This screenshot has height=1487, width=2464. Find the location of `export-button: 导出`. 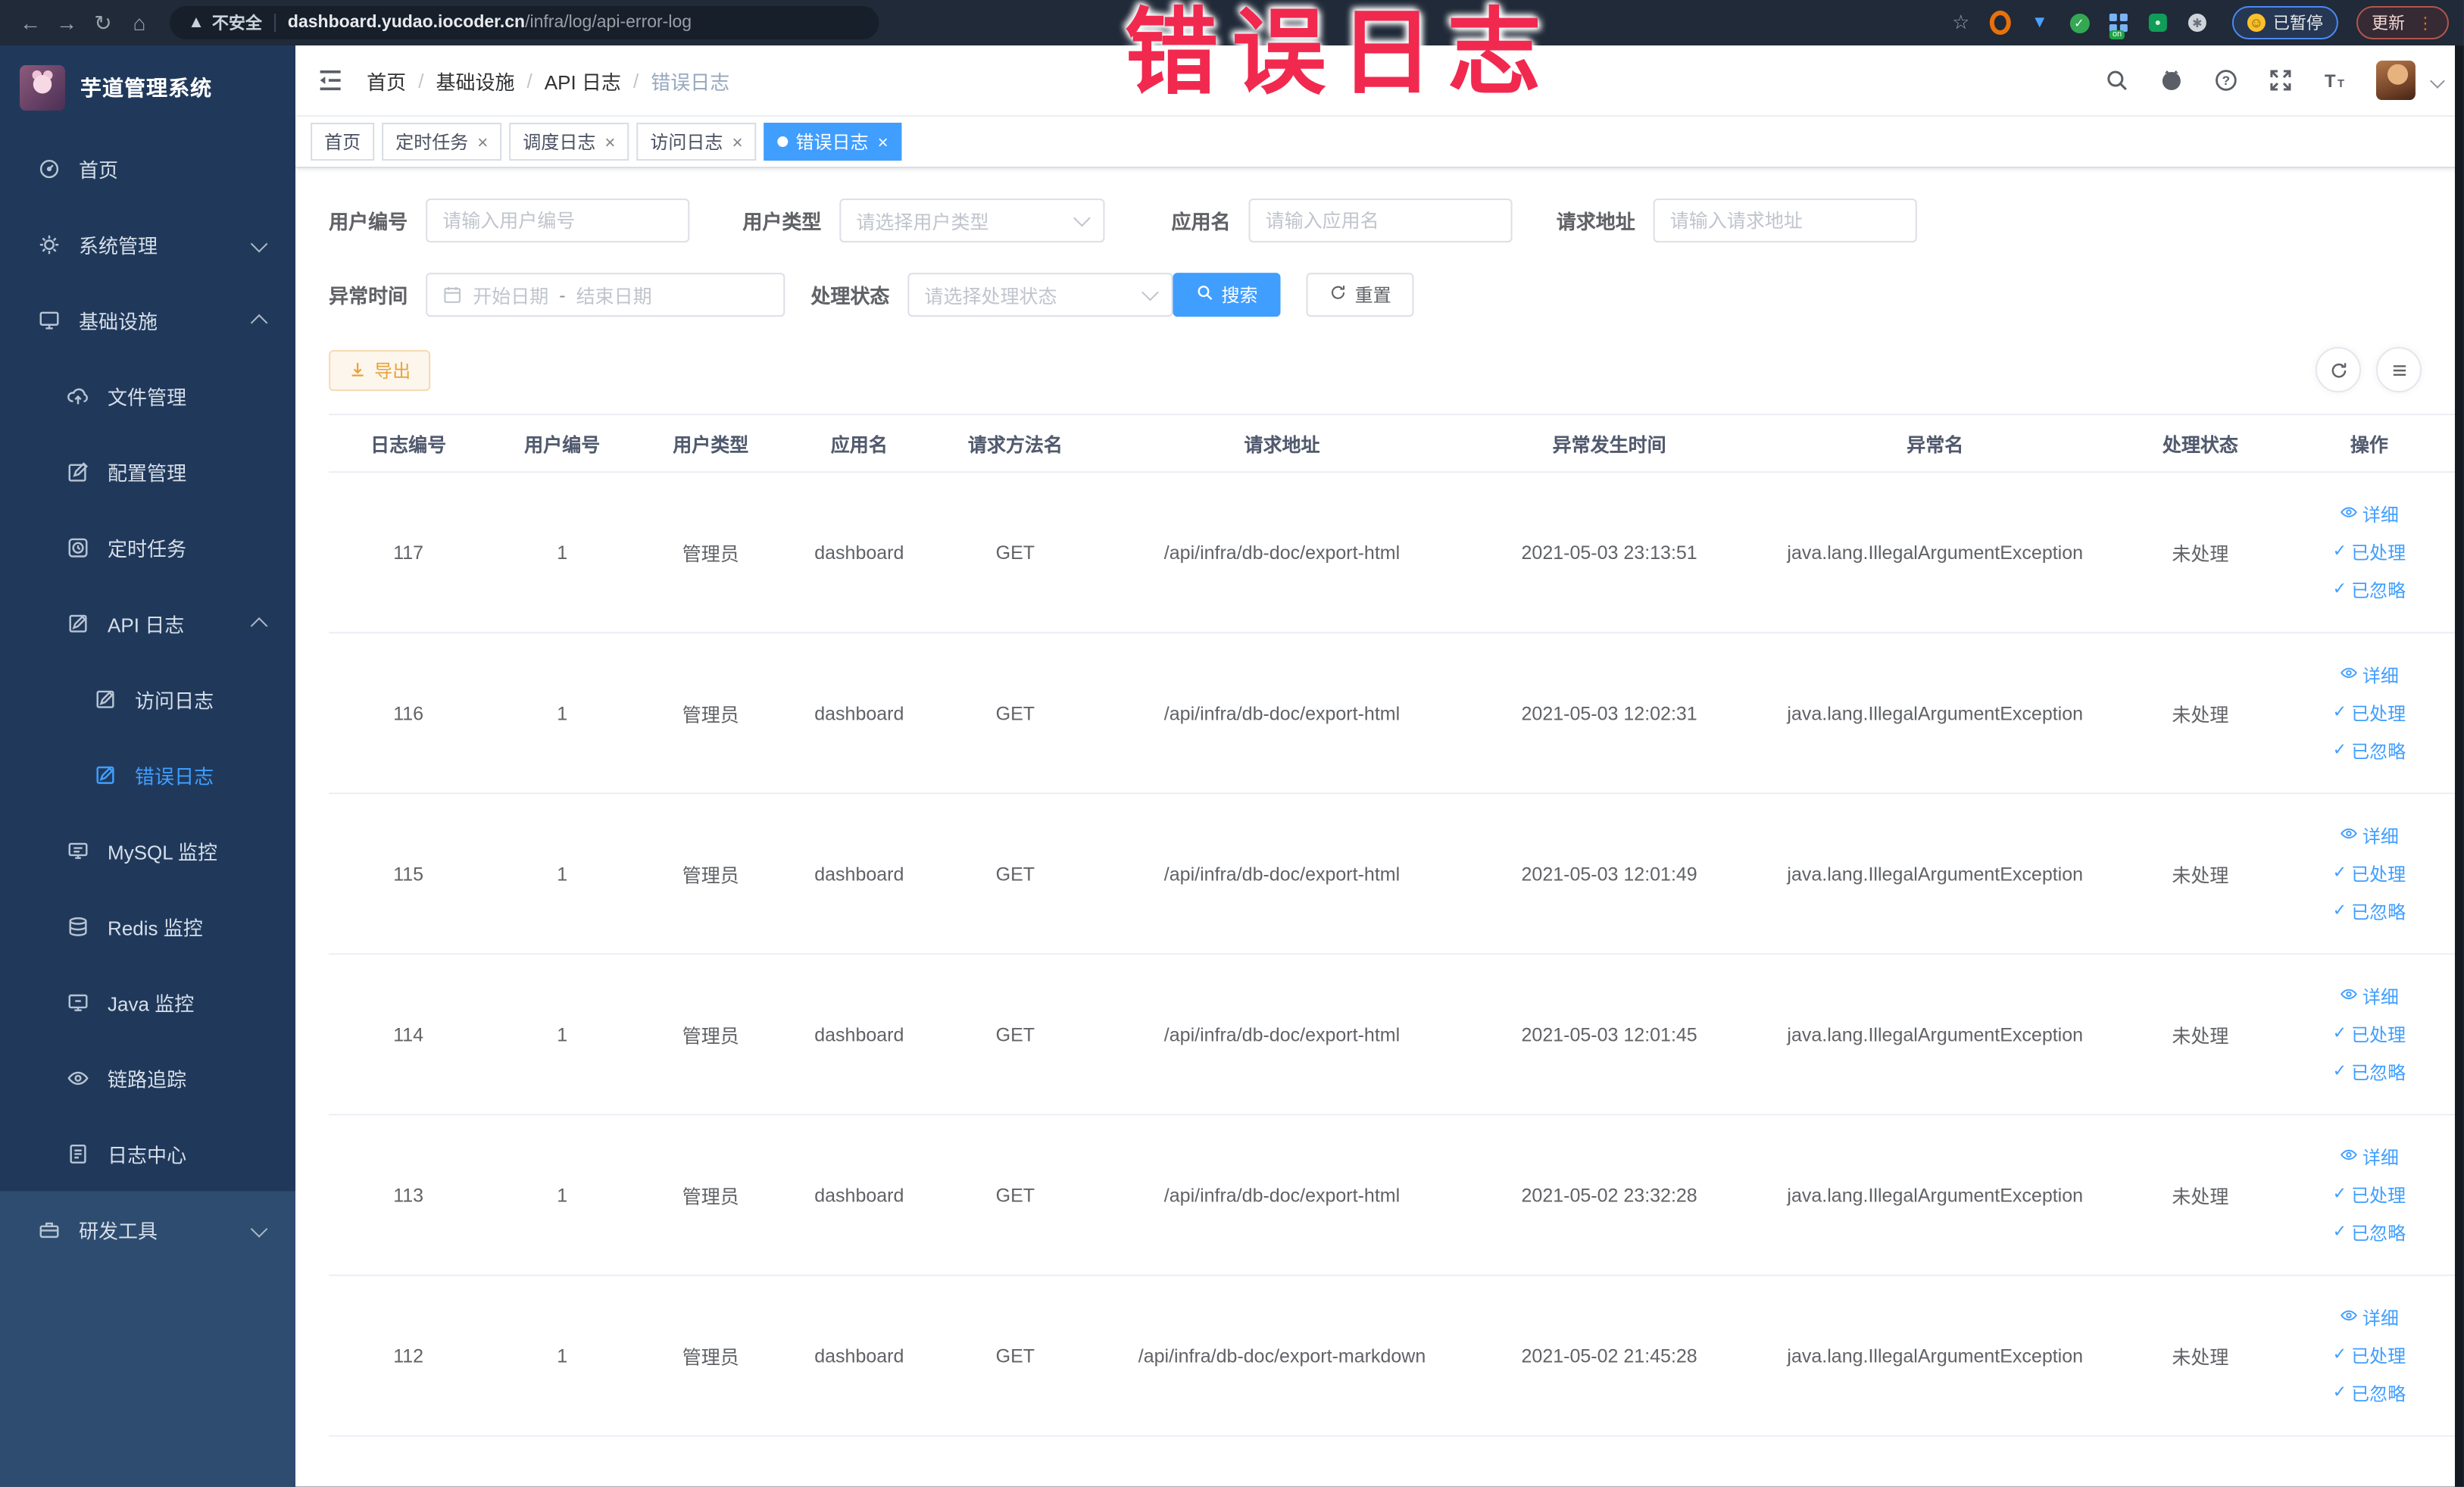

export-button: 导出 is located at coordinates (380, 370).